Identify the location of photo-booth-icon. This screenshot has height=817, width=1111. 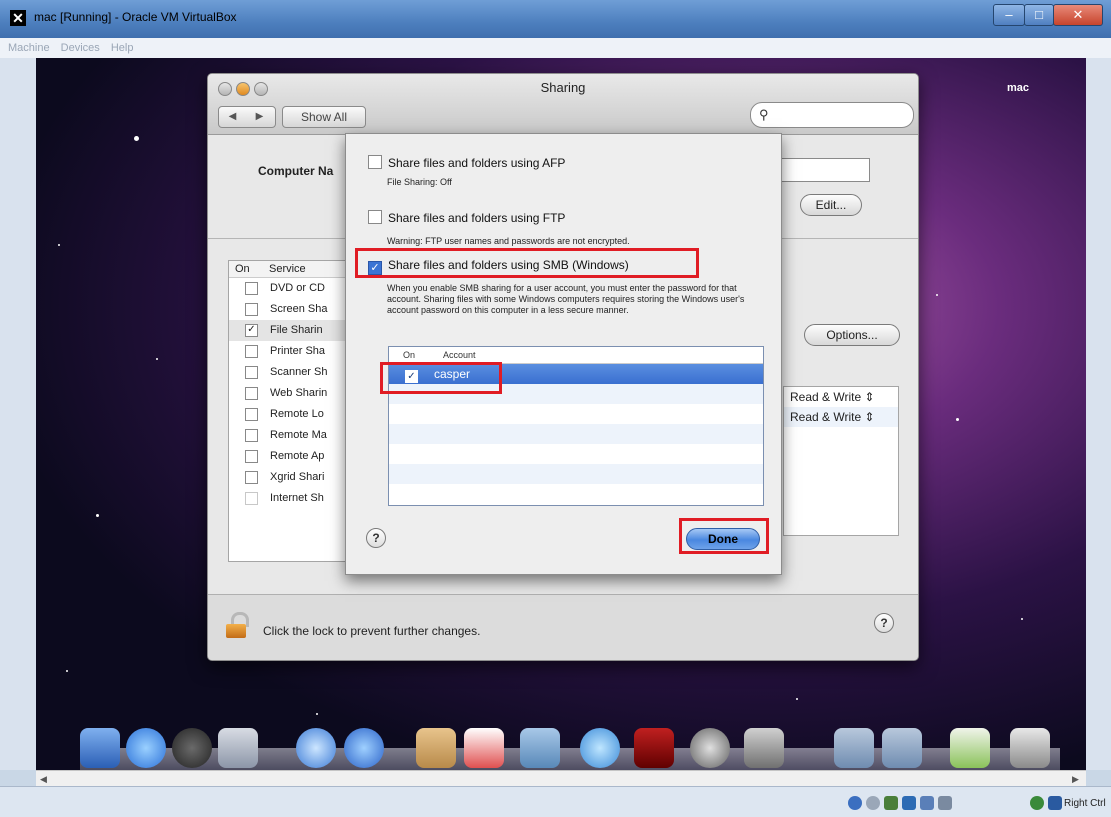
(654, 748).